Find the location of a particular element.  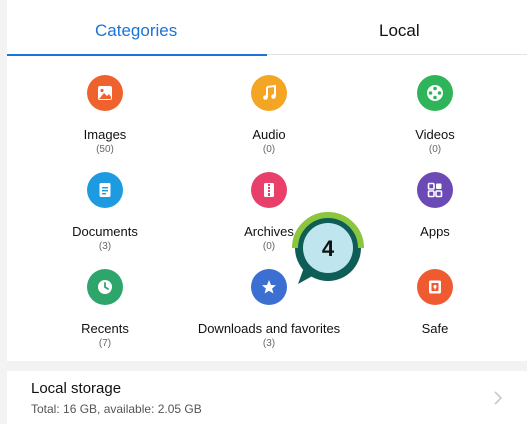

document-icon is located at coordinates (105, 190).